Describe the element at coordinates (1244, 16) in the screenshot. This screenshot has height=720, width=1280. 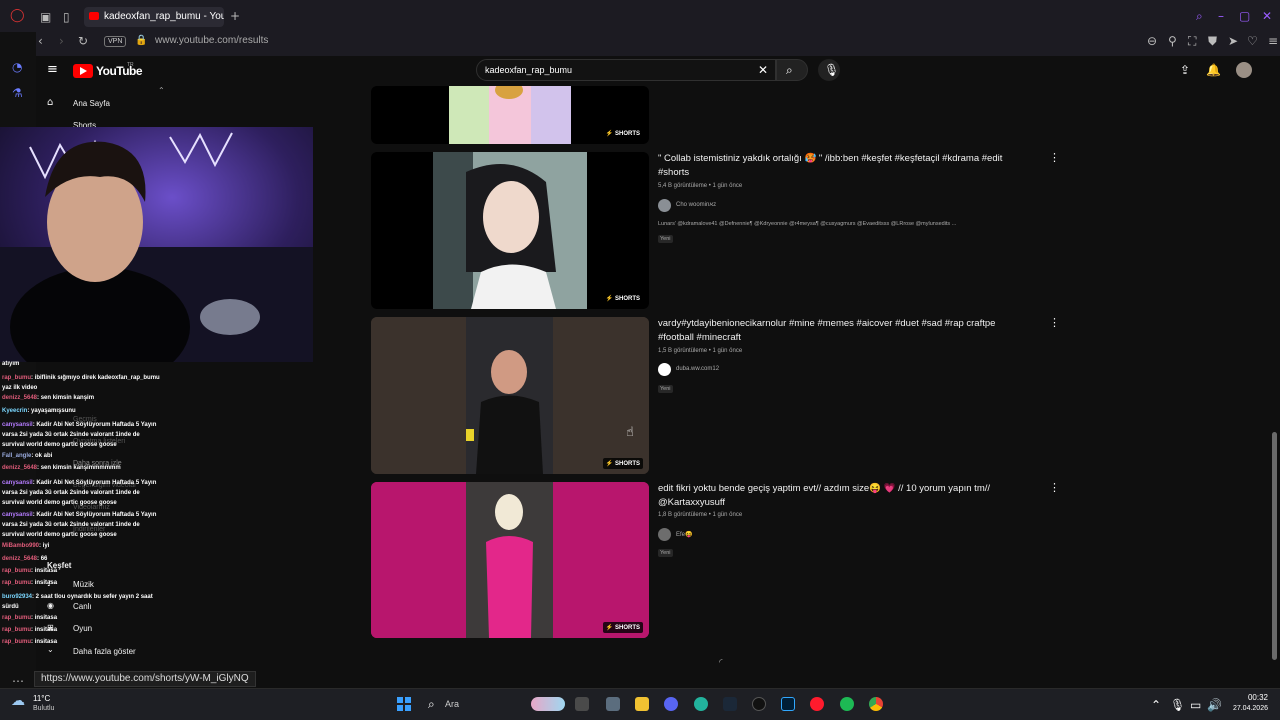
I see `maximize-icon: ▢` at that location.